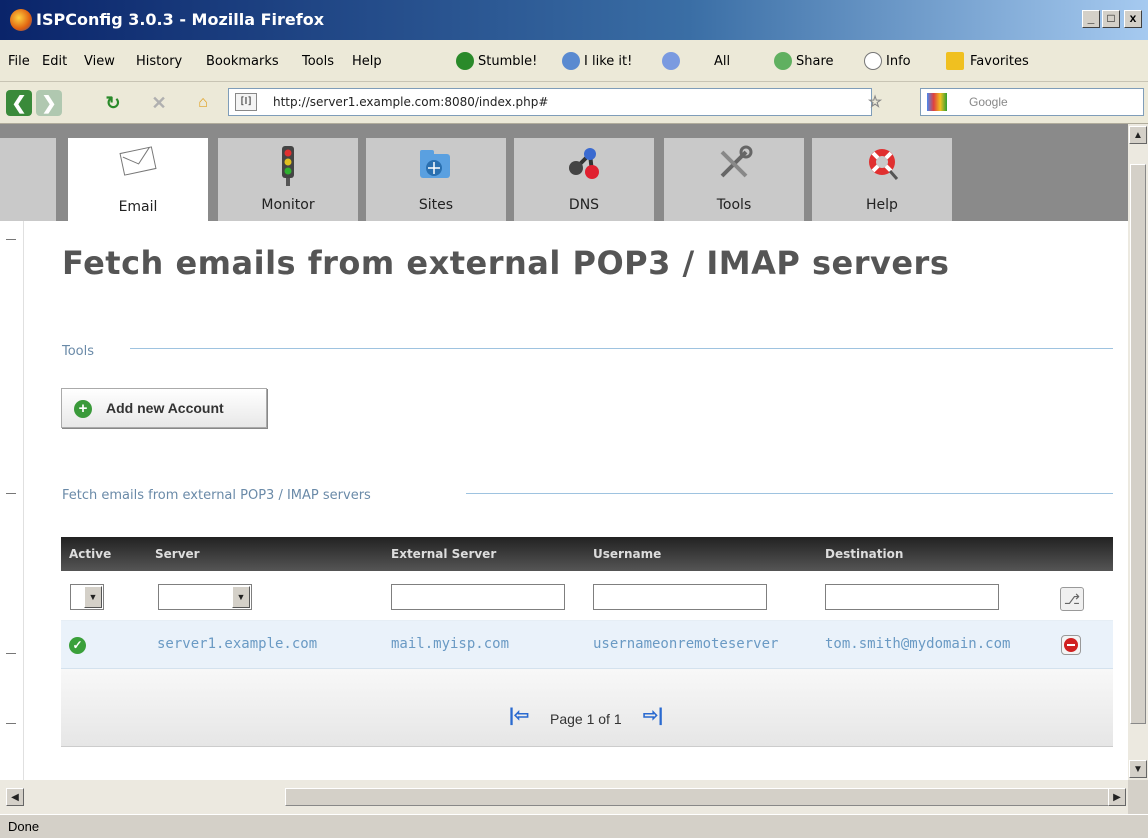 The width and height of the screenshot is (1148, 838). I want to click on google-icon, so click(937, 102).